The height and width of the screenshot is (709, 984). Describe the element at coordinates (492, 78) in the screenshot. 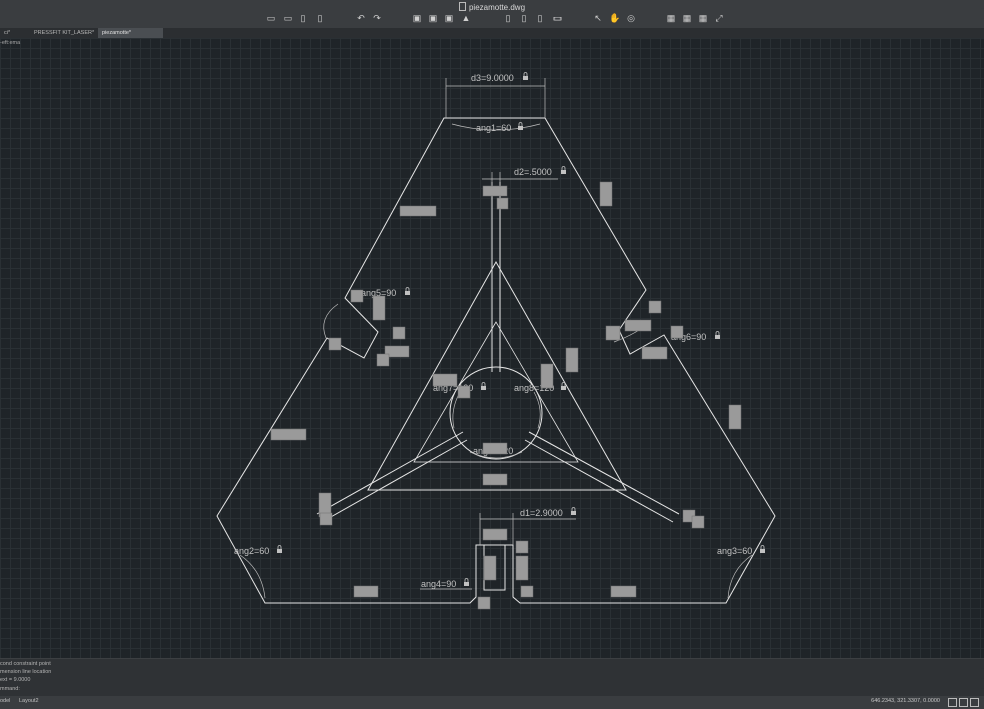

I see `dim-d3: d3=9.0000` at that location.